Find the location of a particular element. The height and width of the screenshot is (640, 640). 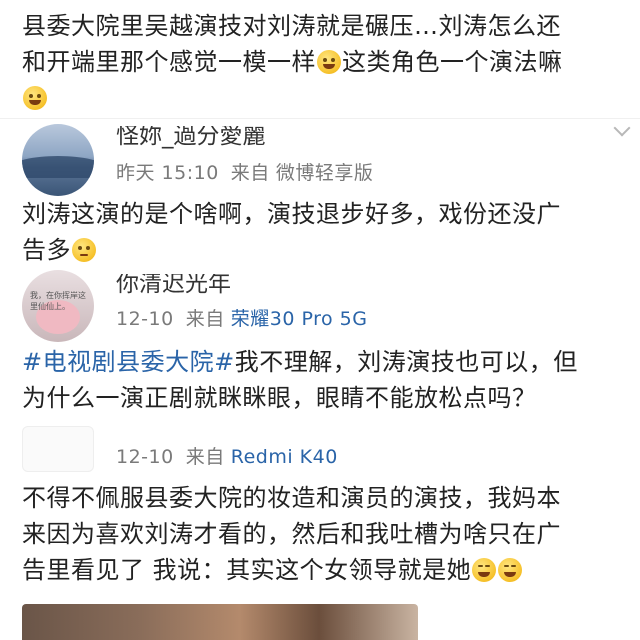

post-line: 不得不佩服县委大院的妆造和演员的演技，我妈本 is located at coordinates (291, 498).